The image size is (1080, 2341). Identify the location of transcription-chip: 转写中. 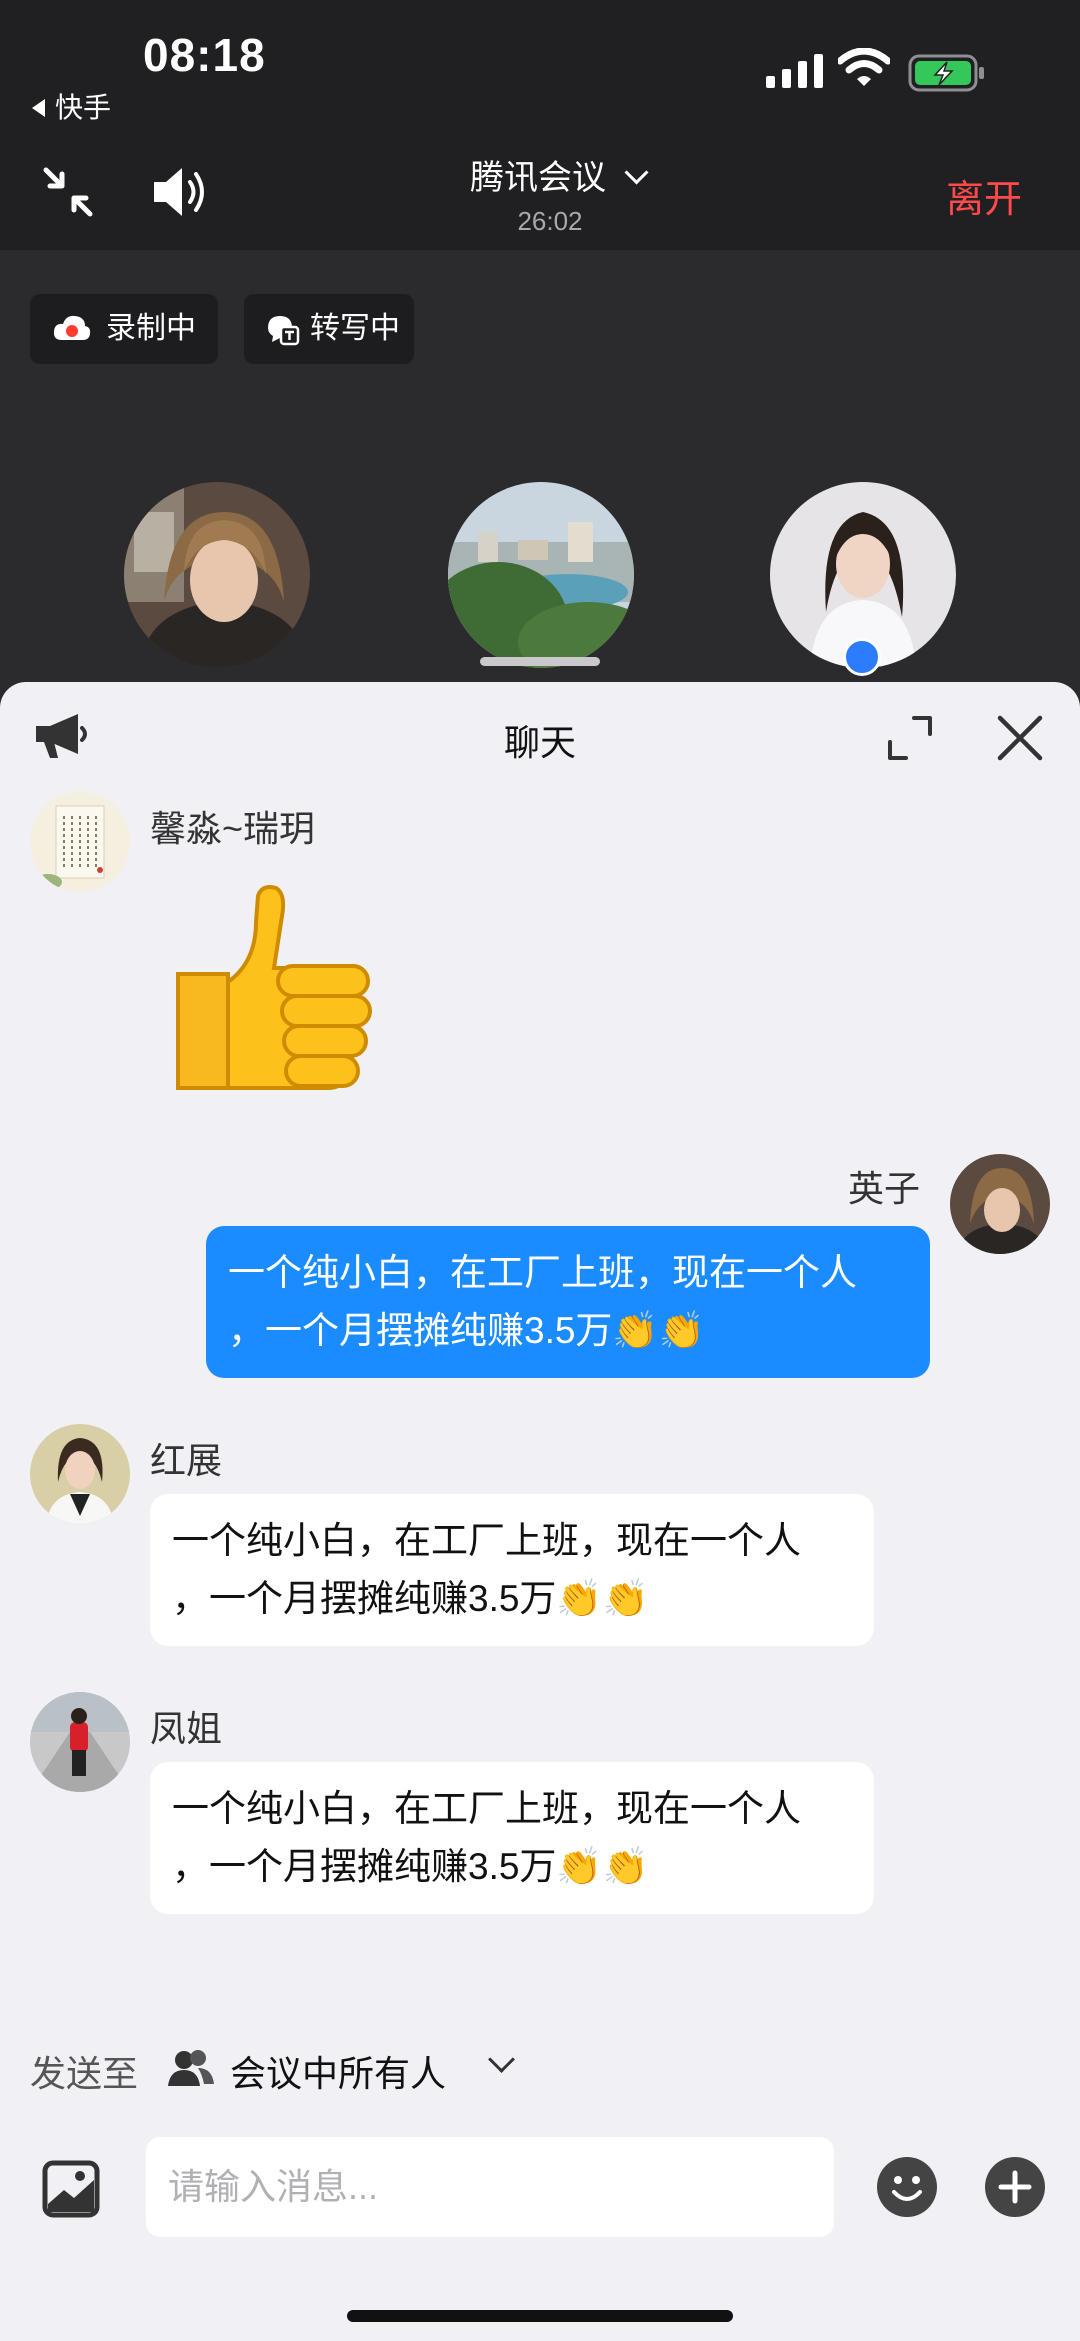
(329, 329).